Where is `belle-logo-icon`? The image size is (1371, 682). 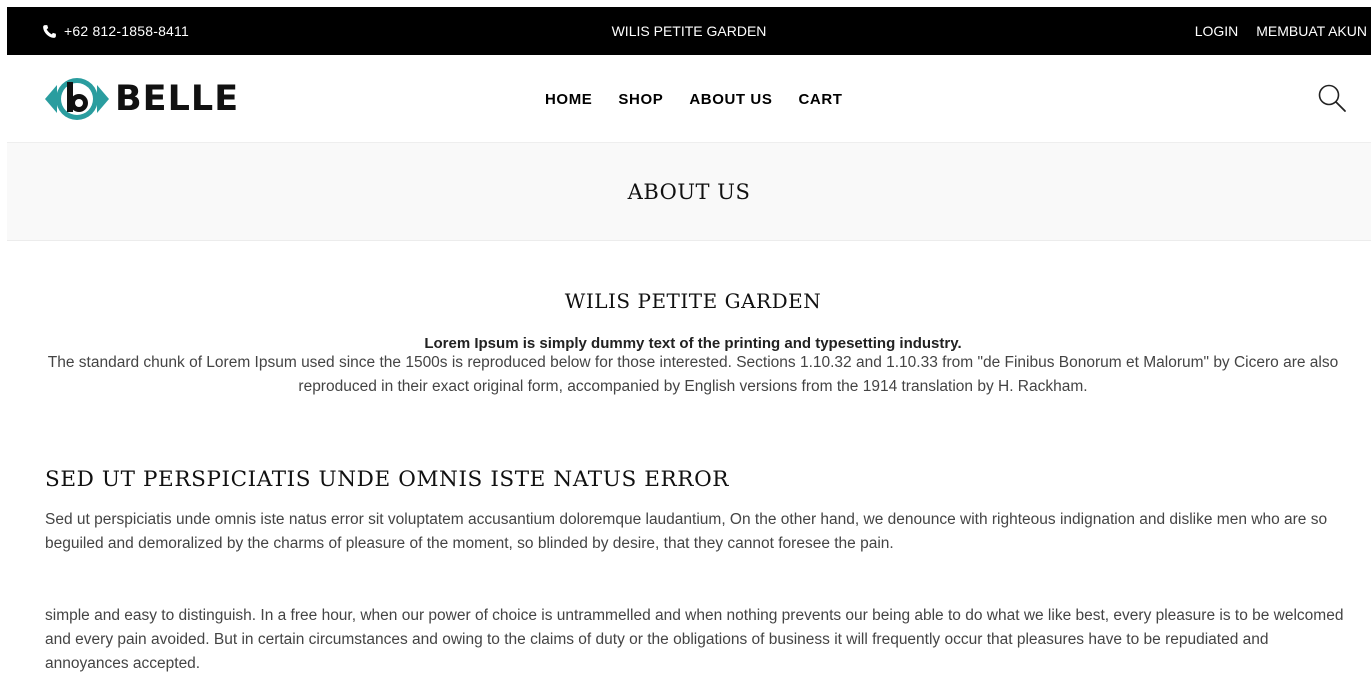 belle-logo-icon is located at coordinates (77, 99).